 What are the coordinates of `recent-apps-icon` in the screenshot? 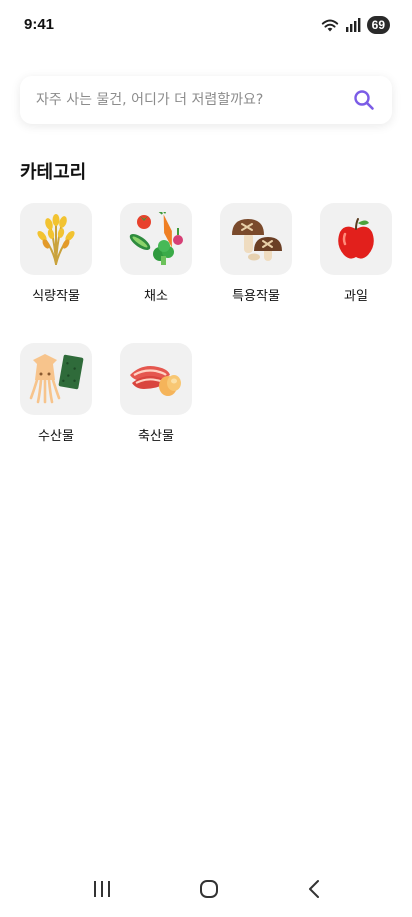 It's located at (102, 889).